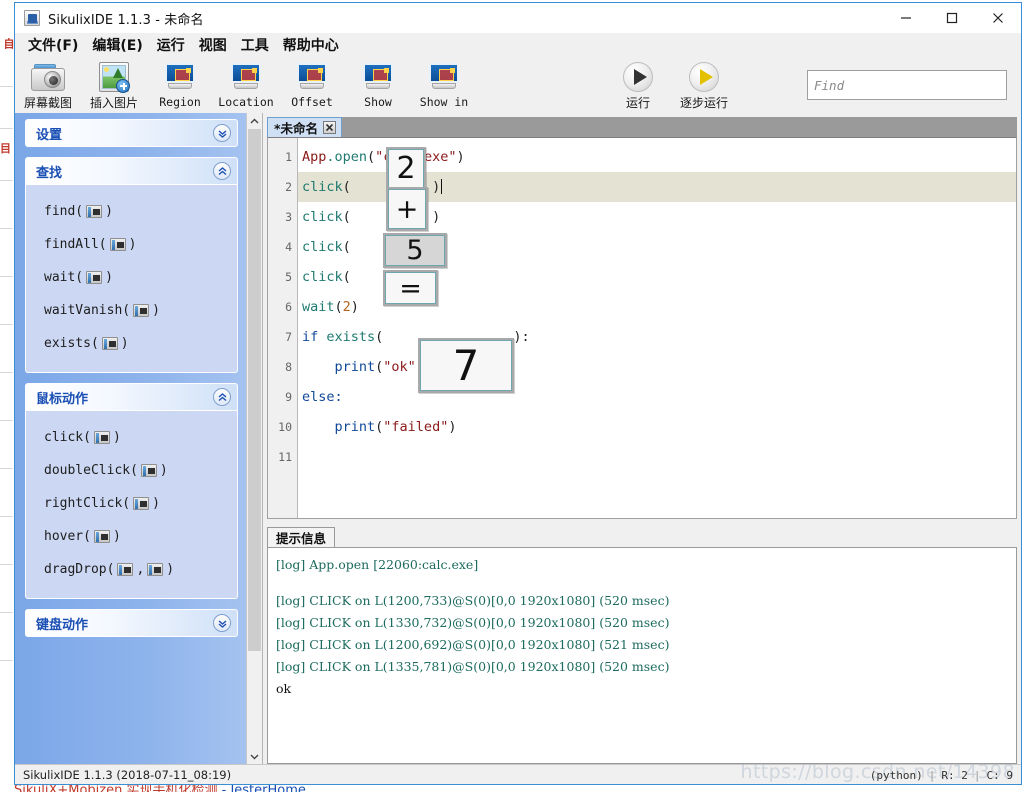  What do you see at coordinates (406, 169) in the screenshot?
I see `screenshot-digit-2: 2` at bounding box center [406, 169].